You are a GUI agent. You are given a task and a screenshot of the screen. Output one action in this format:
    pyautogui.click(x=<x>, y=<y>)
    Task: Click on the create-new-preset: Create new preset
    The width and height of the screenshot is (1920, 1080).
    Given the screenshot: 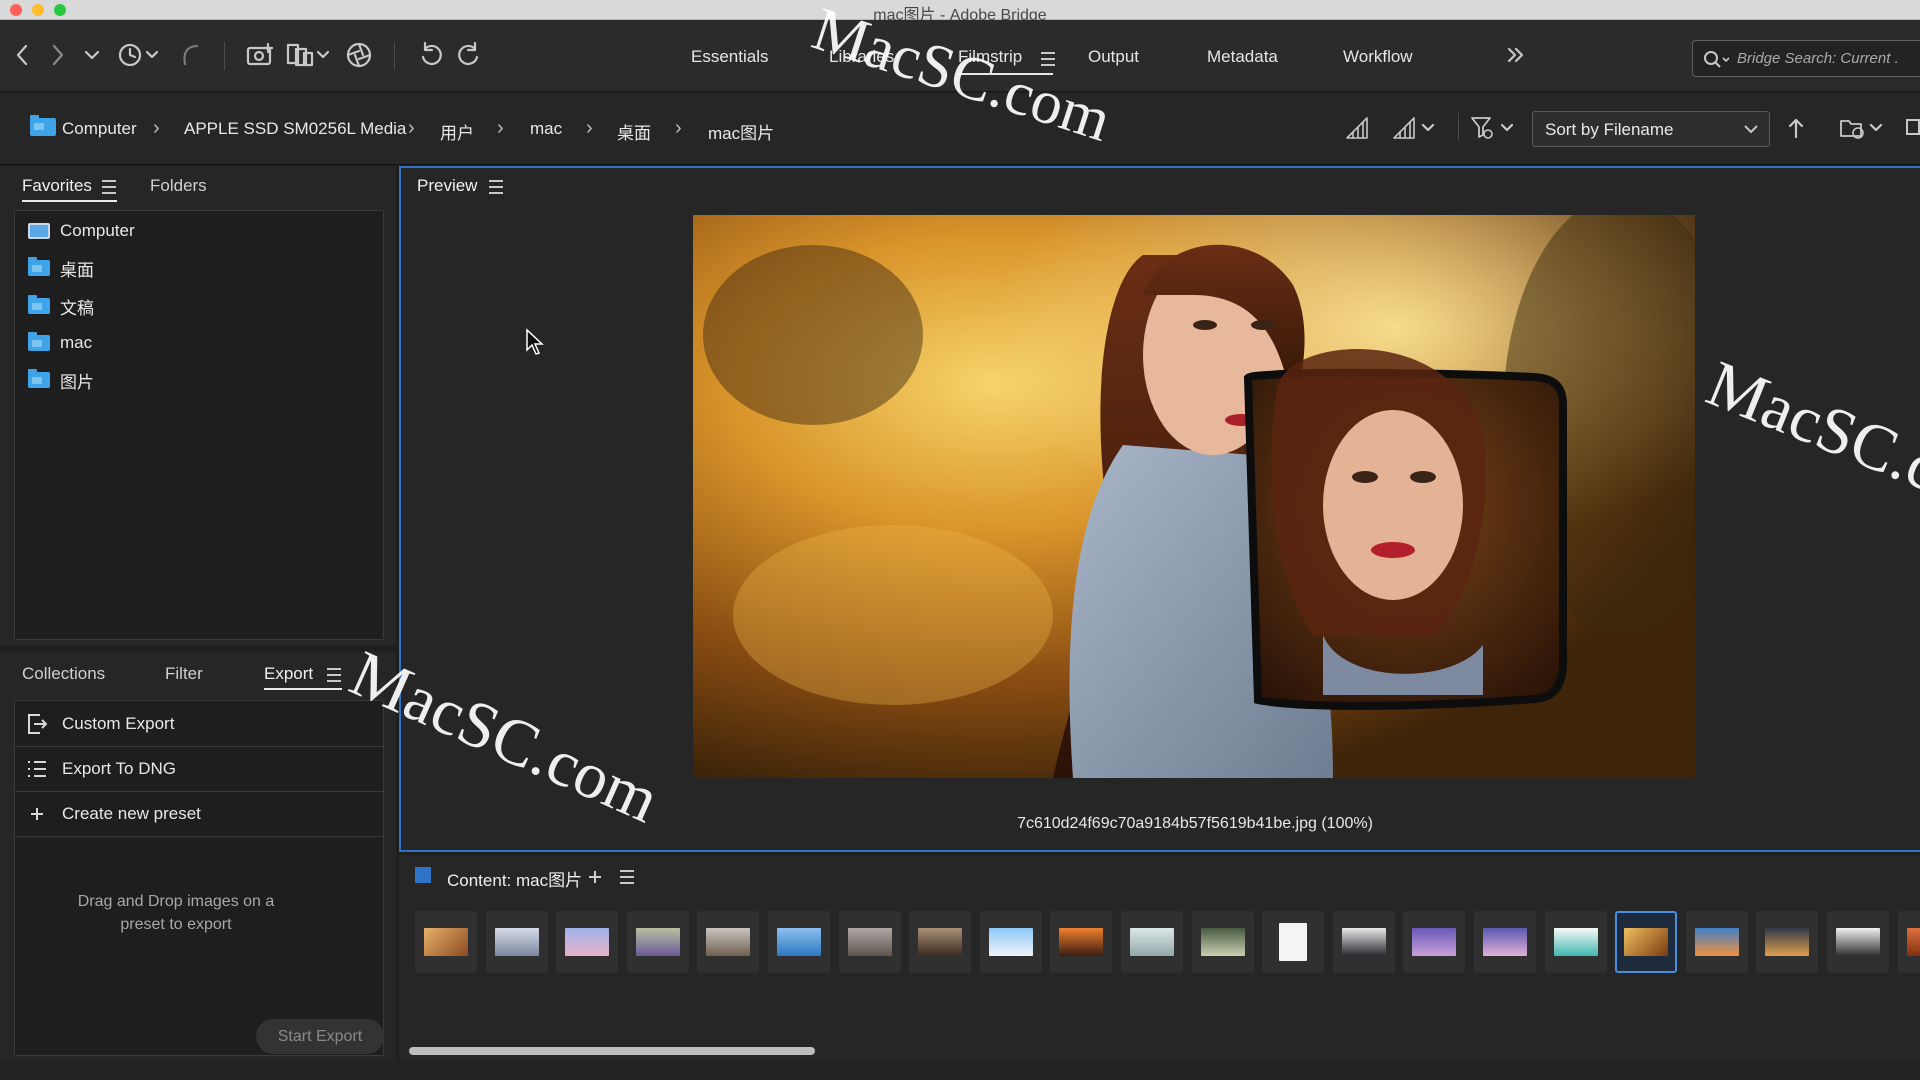 What is the action you would take?
    pyautogui.click(x=199, y=814)
    